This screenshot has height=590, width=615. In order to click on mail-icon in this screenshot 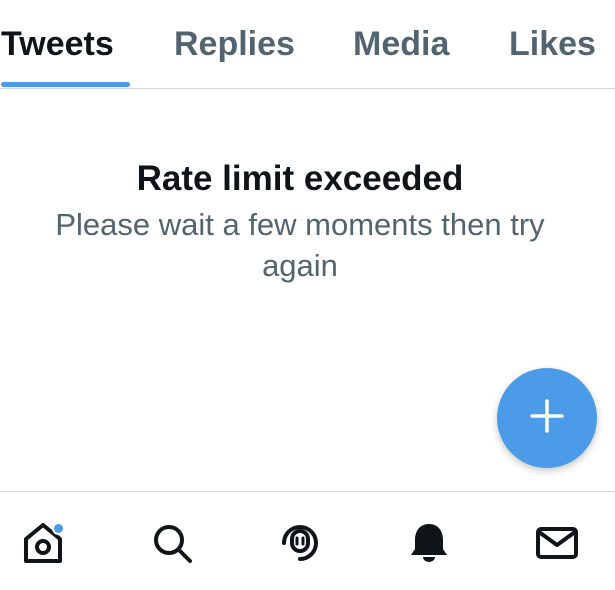, I will do `click(557, 545)`.